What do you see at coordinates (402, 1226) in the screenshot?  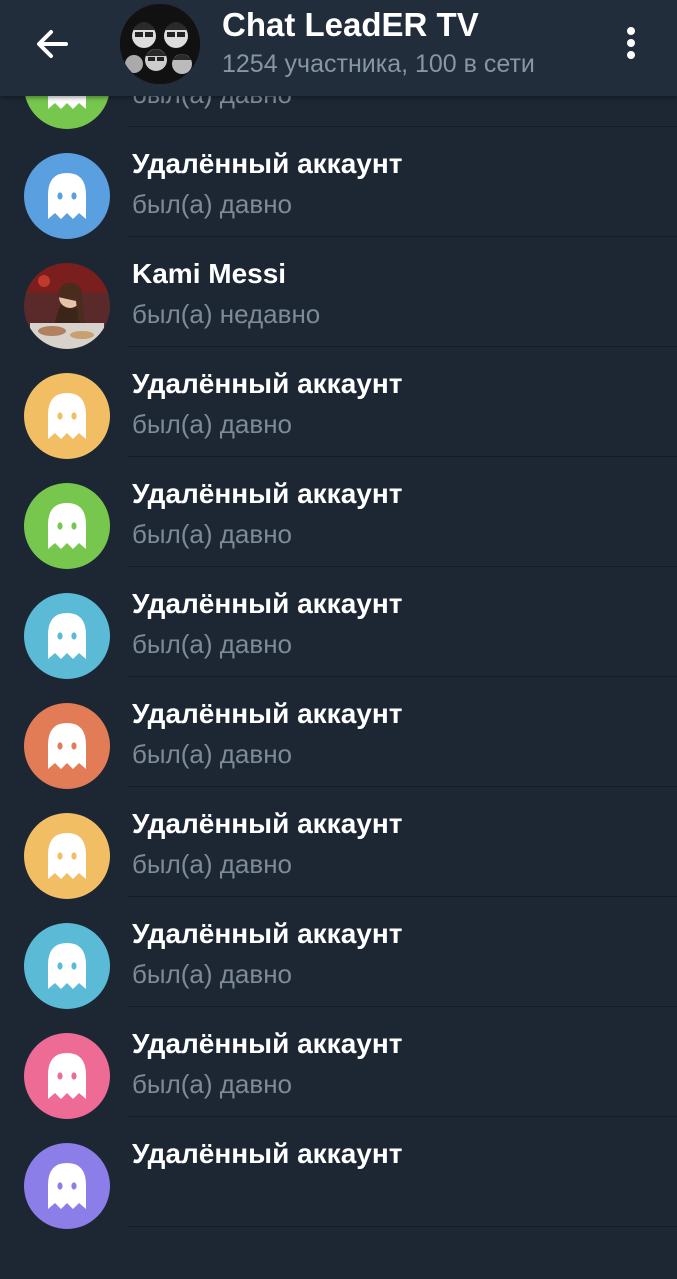 I see `row-divider` at bounding box center [402, 1226].